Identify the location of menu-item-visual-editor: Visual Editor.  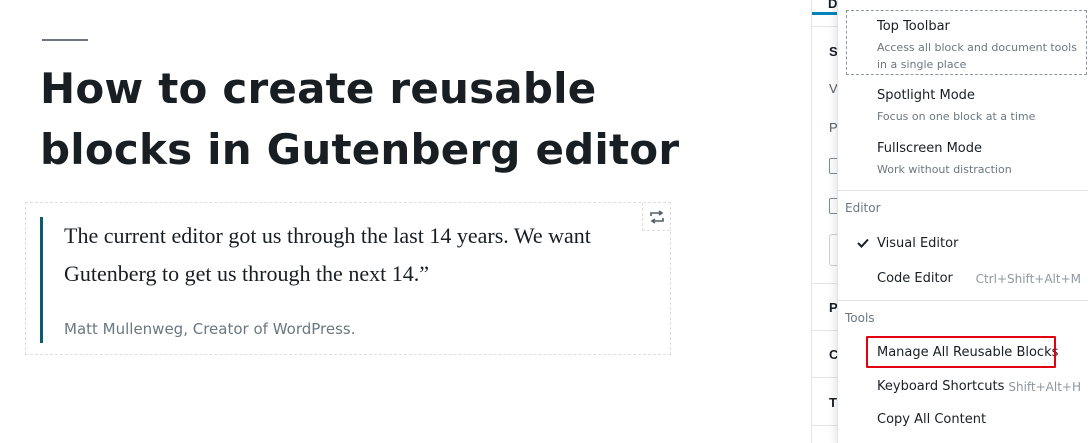
(963, 243).